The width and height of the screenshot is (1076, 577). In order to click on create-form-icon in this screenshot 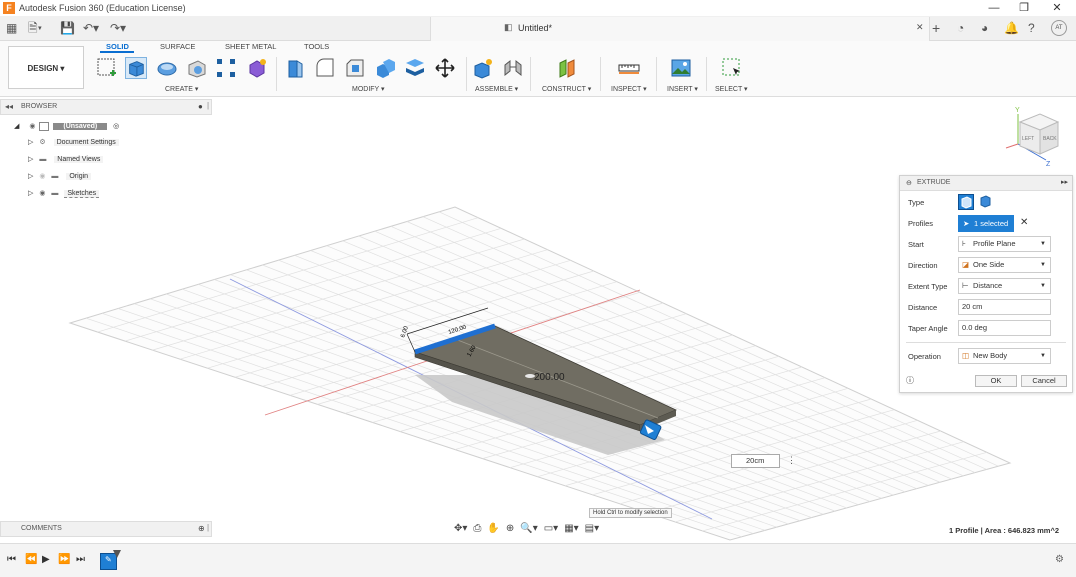, I will do `click(257, 68)`.